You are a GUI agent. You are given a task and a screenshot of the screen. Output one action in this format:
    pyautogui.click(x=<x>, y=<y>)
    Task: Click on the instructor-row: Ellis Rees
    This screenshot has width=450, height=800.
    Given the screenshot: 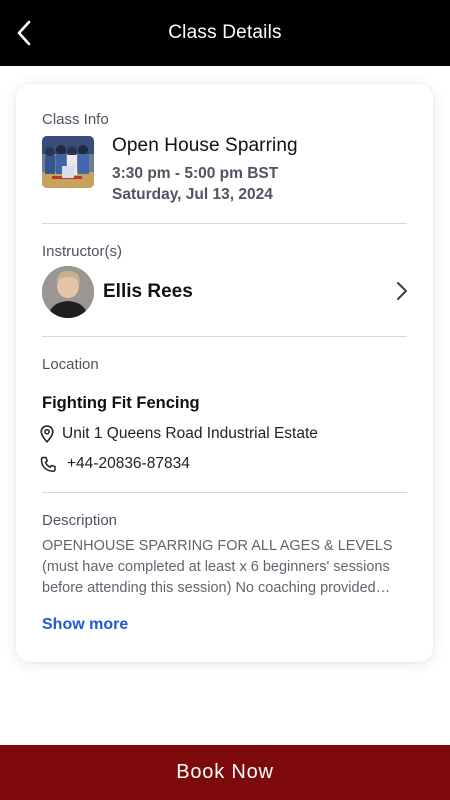 What is the action you would take?
    pyautogui.click(x=226, y=292)
    